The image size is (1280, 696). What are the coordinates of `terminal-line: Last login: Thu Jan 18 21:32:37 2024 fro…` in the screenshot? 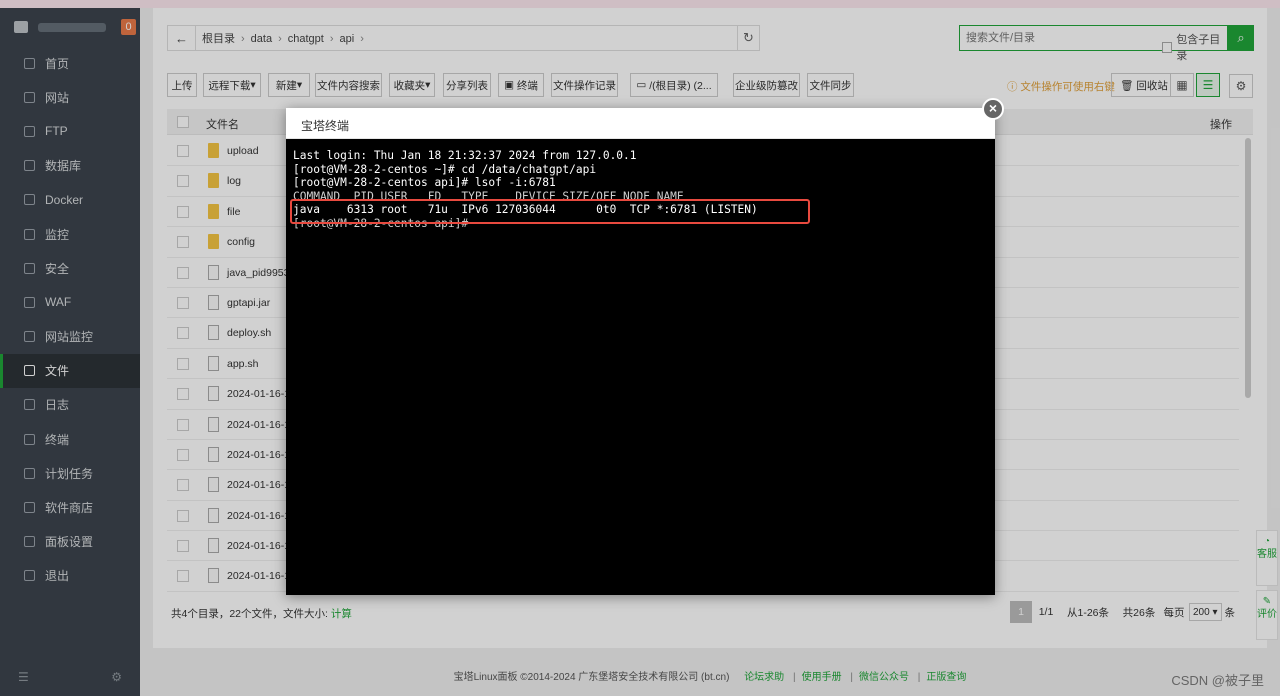 It's located at (465, 155).